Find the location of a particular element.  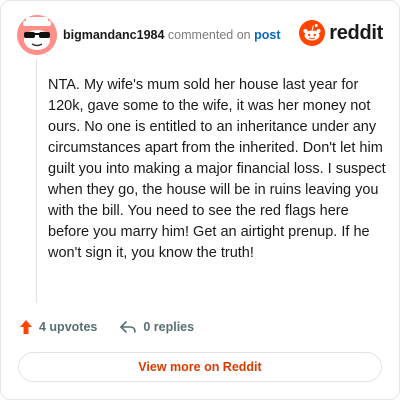

upvote-count: 4 upvotes is located at coordinates (68, 327).